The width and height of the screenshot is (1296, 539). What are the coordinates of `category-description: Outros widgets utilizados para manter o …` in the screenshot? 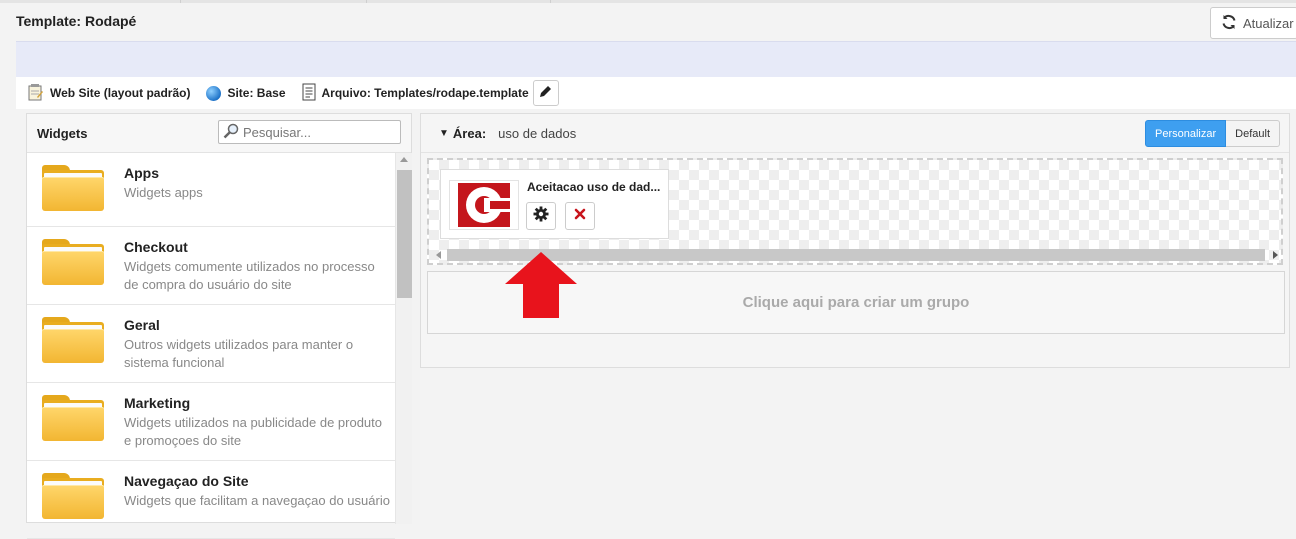 It's located at (239, 353).